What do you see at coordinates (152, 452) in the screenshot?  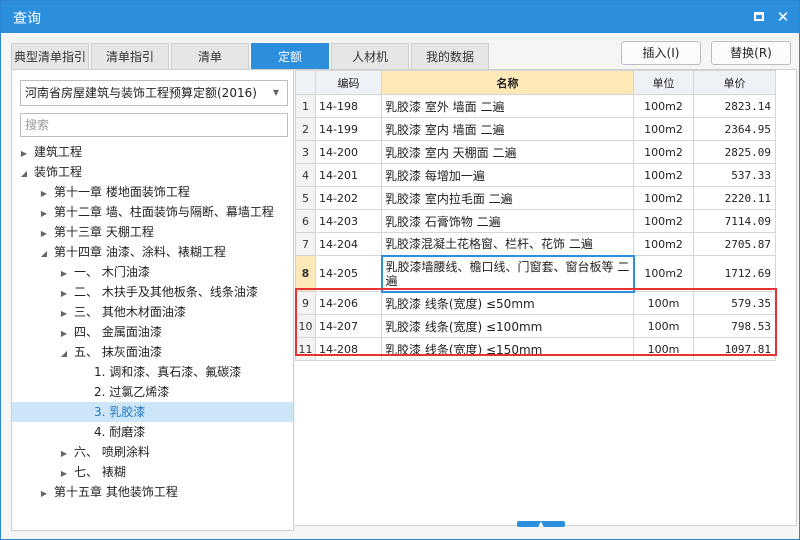 I see `tree-item: ▶ 六、 喷刷涂料` at bounding box center [152, 452].